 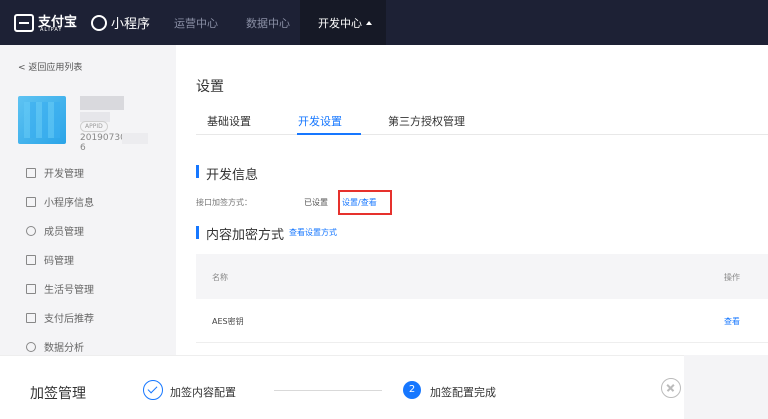 What do you see at coordinates (320, 121) in the screenshot?
I see `tab-dev-settings: 开发设置` at bounding box center [320, 121].